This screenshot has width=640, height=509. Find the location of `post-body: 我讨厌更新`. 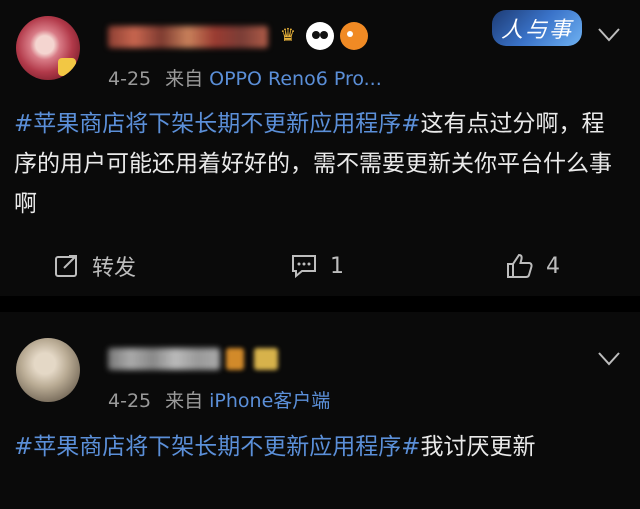

post-body: 我讨厌更新 is located at coordinates (478, 447).